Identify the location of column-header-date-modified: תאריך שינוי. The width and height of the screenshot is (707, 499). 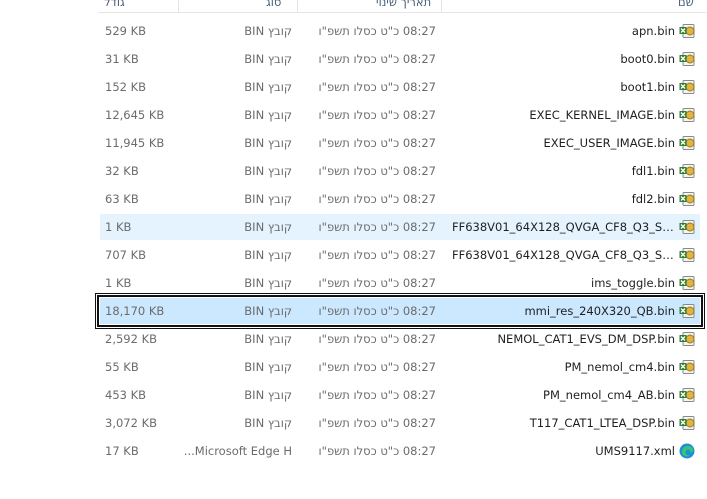
(403, 6).